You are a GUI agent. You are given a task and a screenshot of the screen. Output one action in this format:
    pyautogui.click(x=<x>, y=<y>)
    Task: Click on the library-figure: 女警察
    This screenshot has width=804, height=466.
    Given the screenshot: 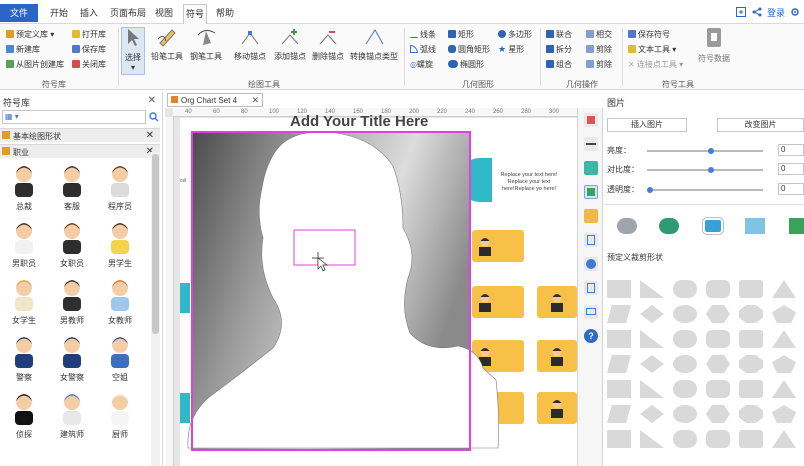 What is the action you would take?
    pyautogui.click(x=72, y=357)
    